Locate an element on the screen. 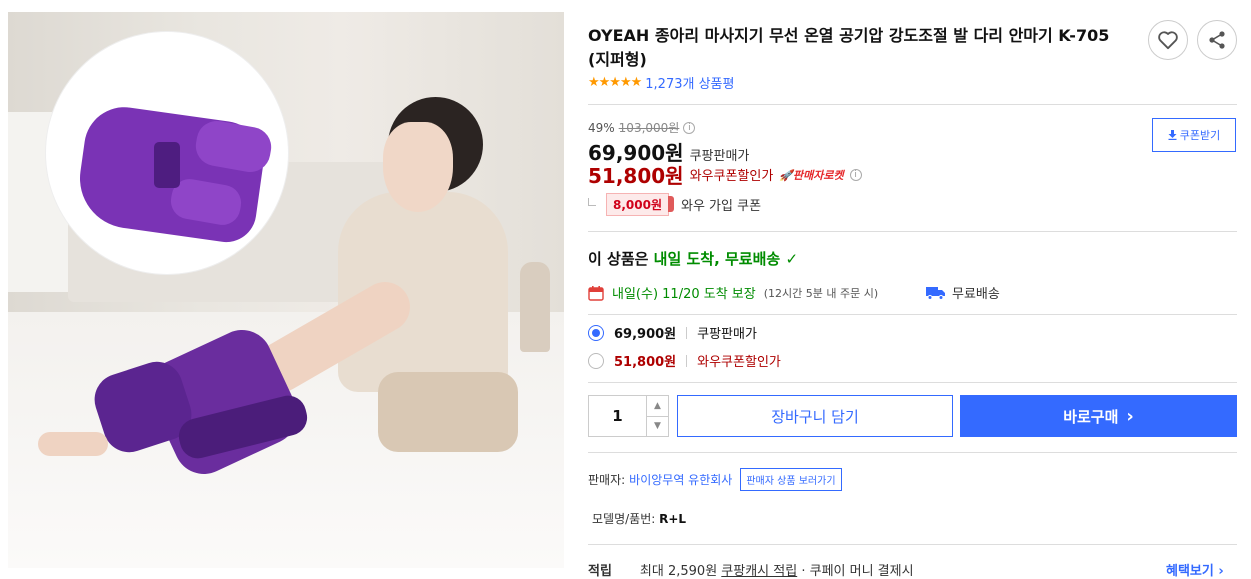 The height and width of the screenshot is (579, 1251). delivery-headline: 이 상품은 내일 도착, 무료배송 ✓ is located at coordinates (693, 258).